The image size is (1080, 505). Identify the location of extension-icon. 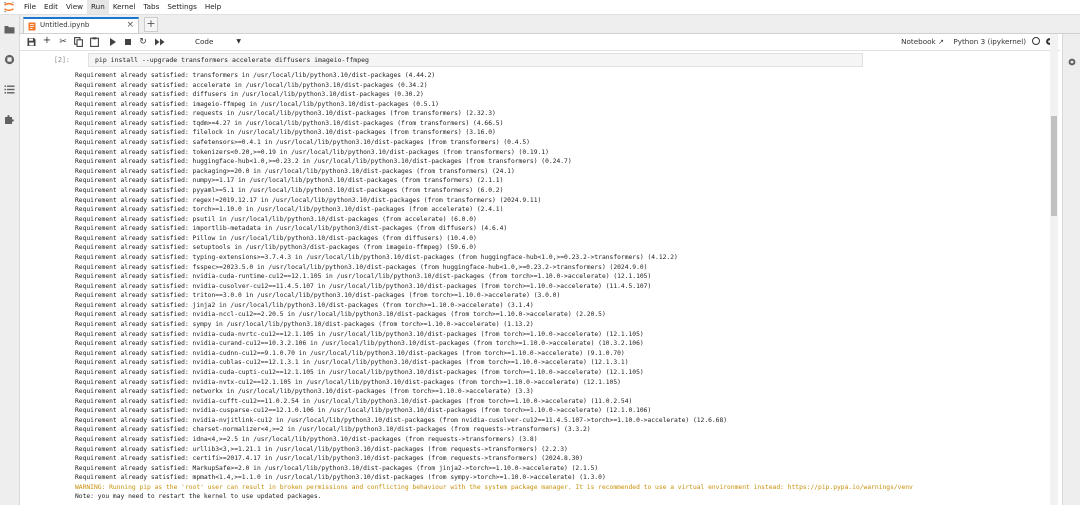
(9, 119).